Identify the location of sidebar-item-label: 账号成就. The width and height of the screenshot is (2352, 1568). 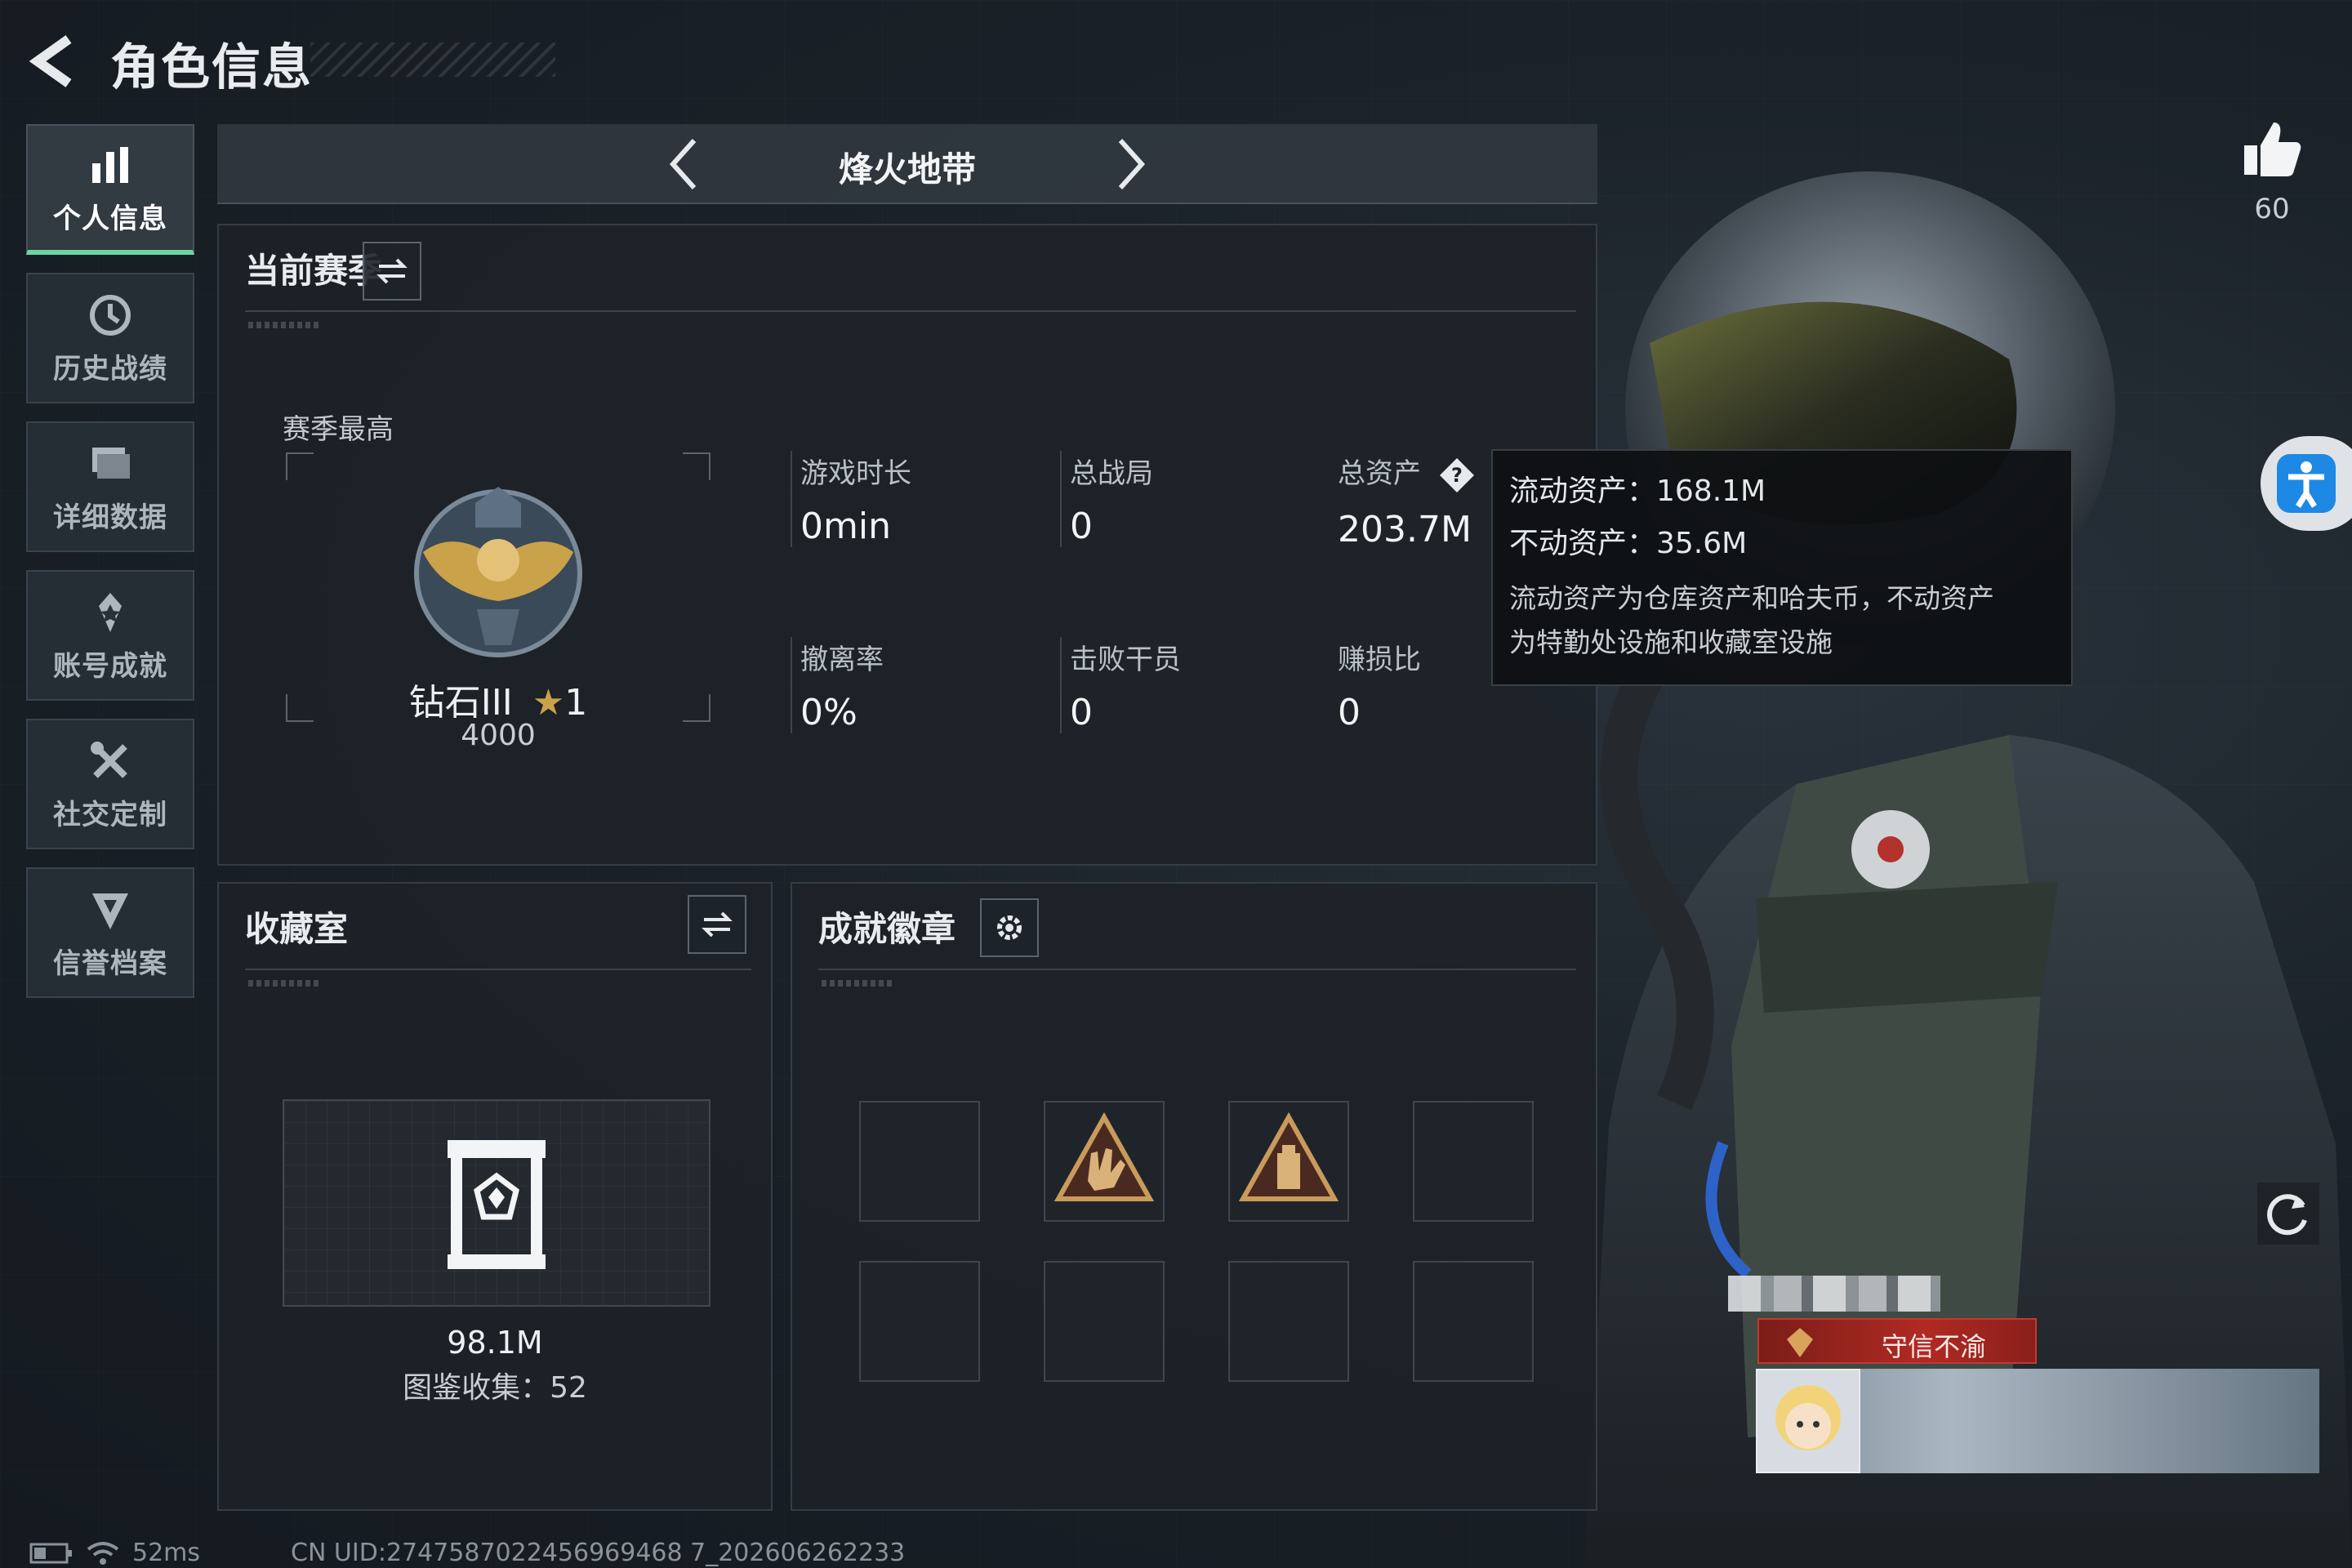
(110, 666).